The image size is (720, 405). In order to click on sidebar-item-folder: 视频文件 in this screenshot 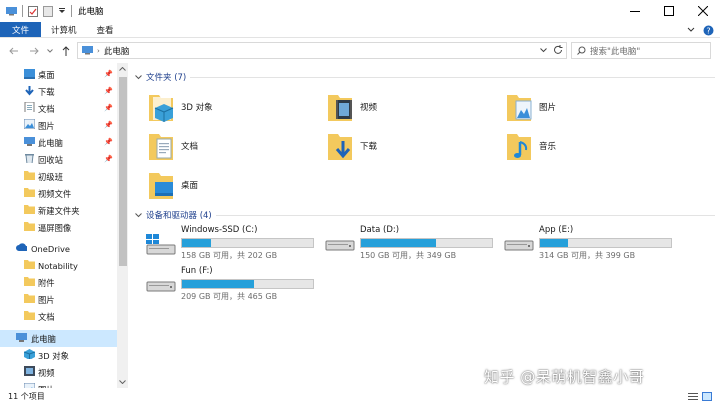, I will do `click(58, 193)`.